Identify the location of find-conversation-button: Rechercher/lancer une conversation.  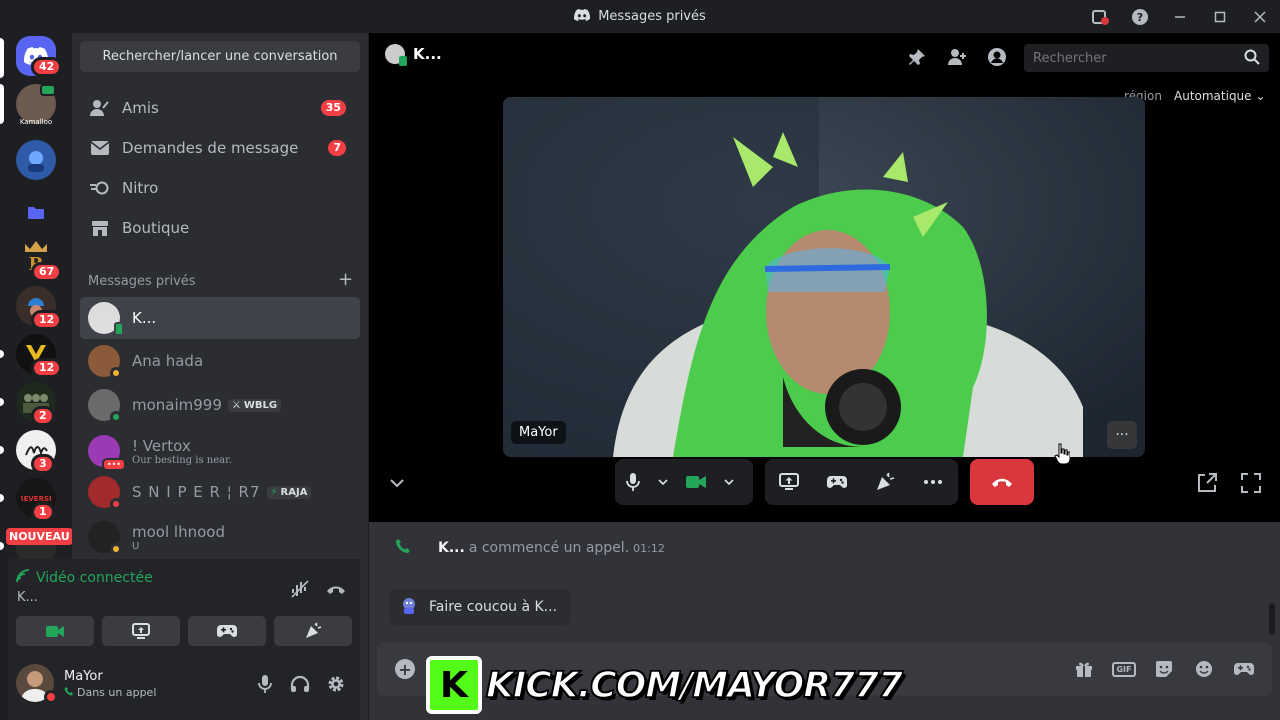
(220, 56).